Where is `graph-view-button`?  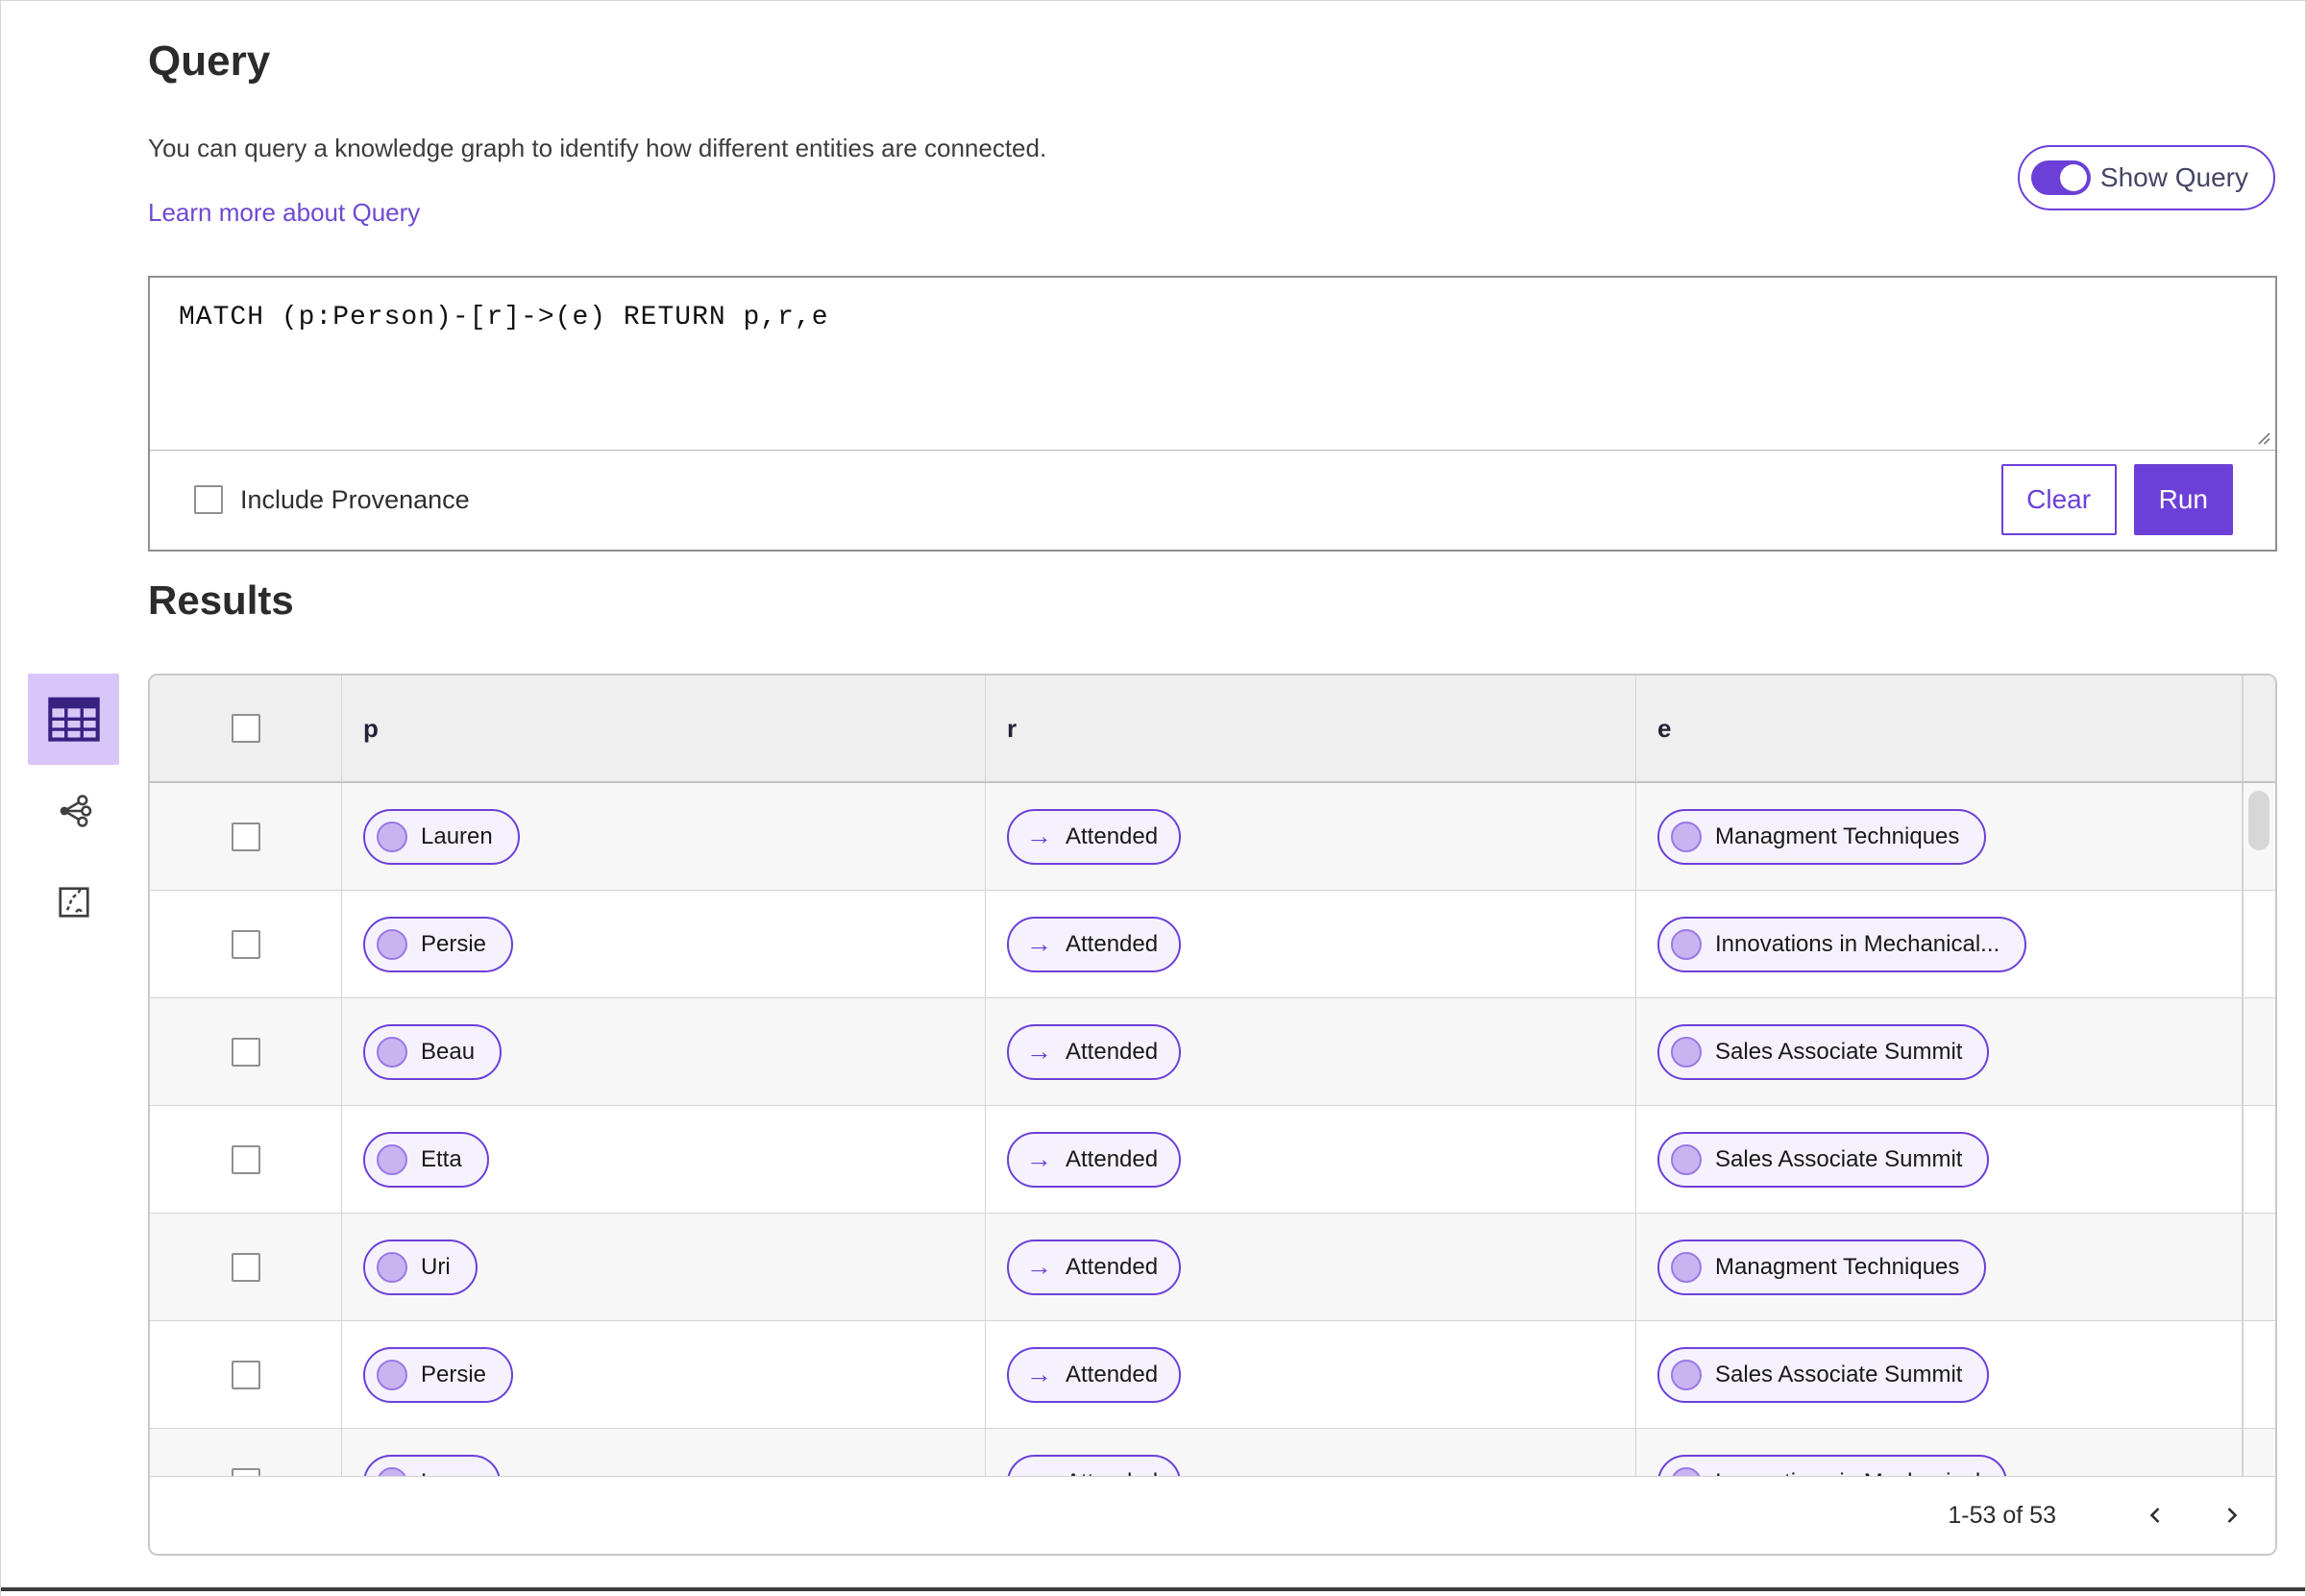 graph-view-button is located at coordinates (73, 810).